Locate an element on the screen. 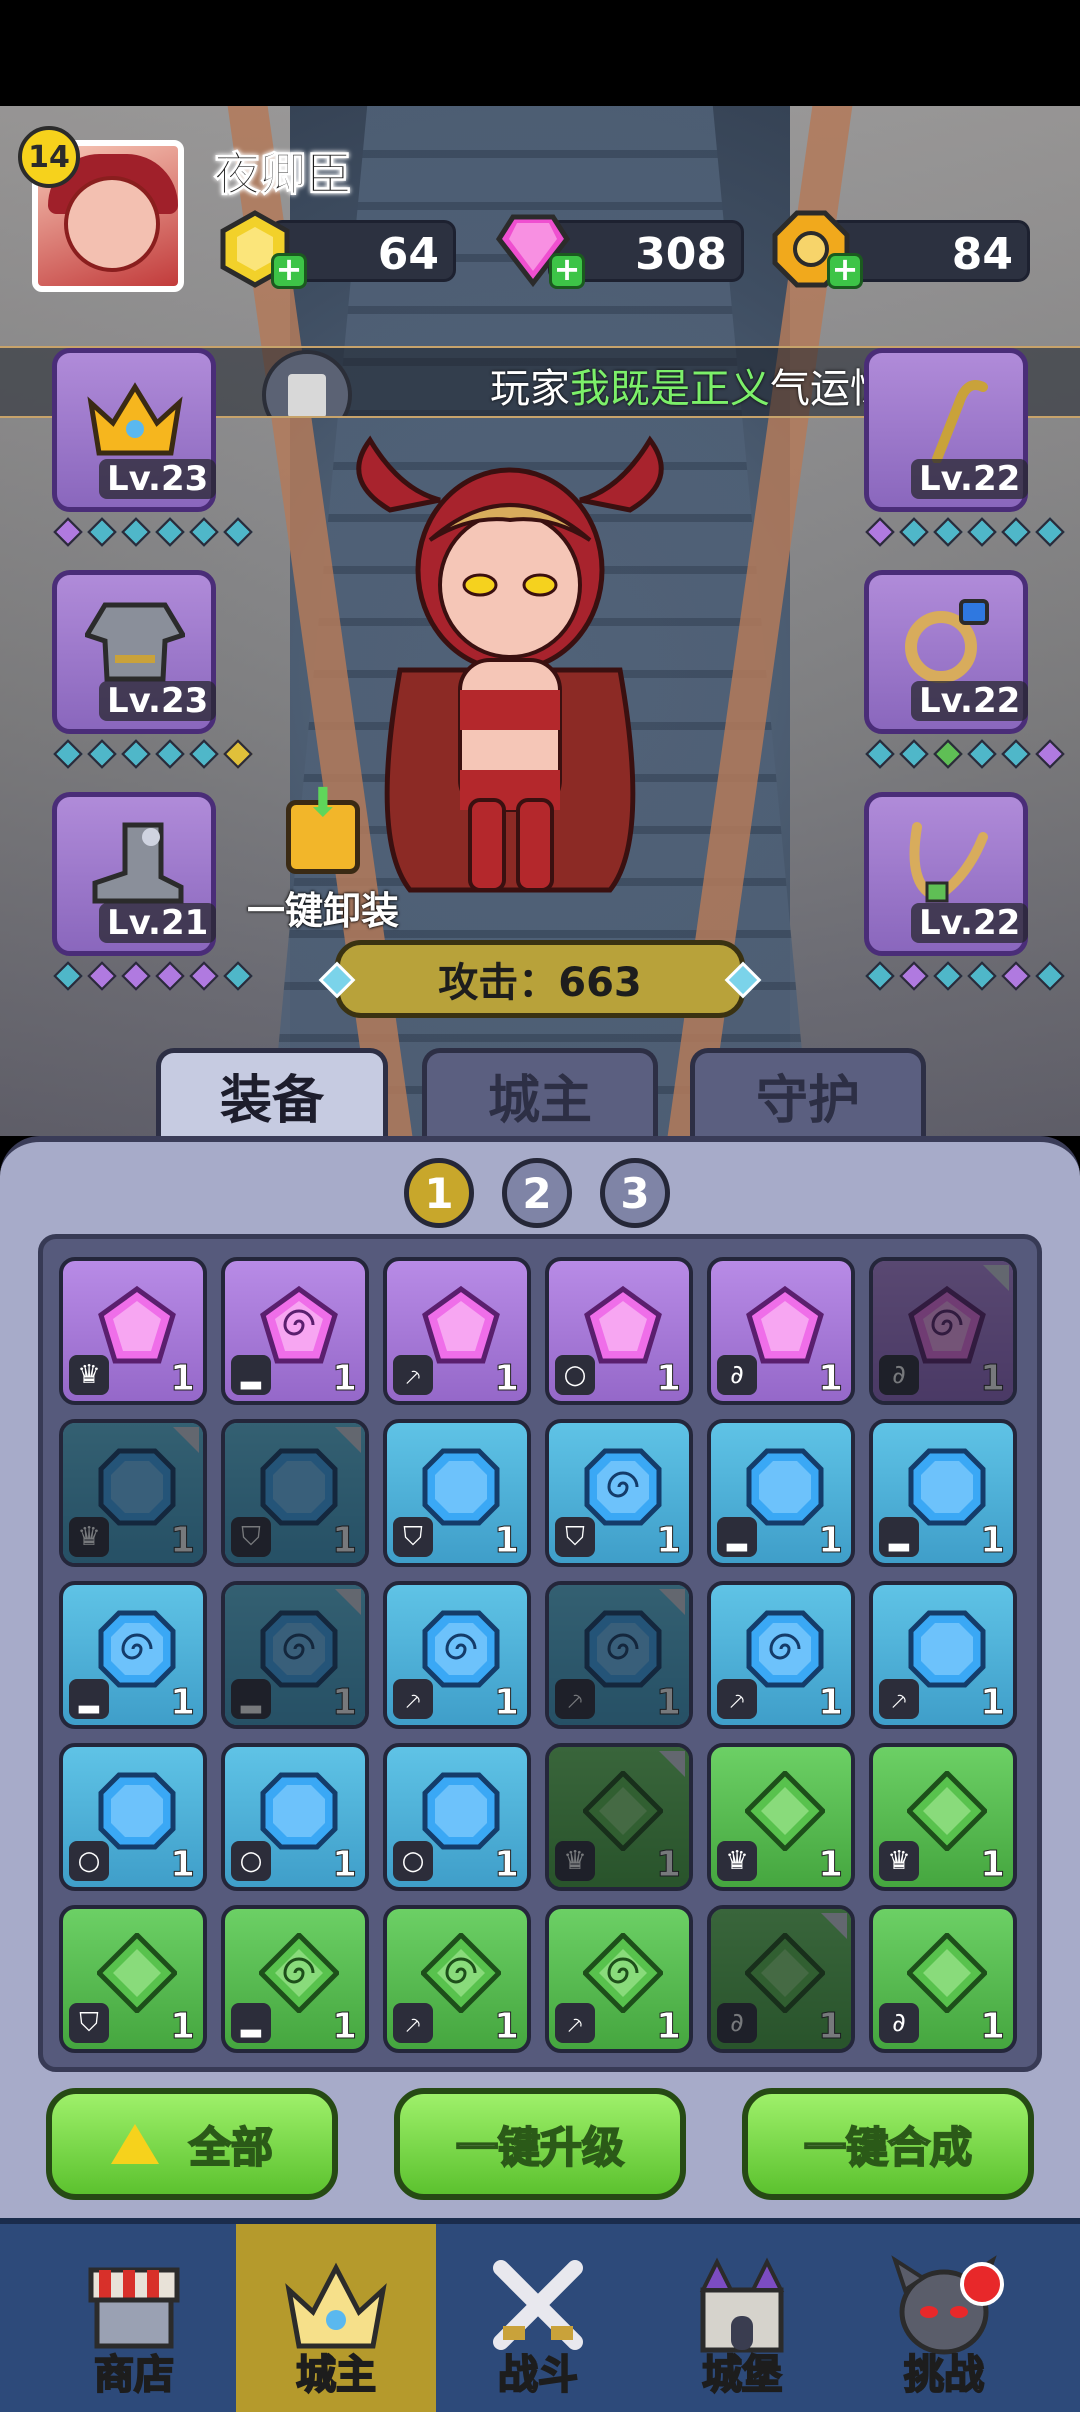 The height and width of the screenshot is (2412, 1080). notification-dot is located at coordinates (982, 2284).